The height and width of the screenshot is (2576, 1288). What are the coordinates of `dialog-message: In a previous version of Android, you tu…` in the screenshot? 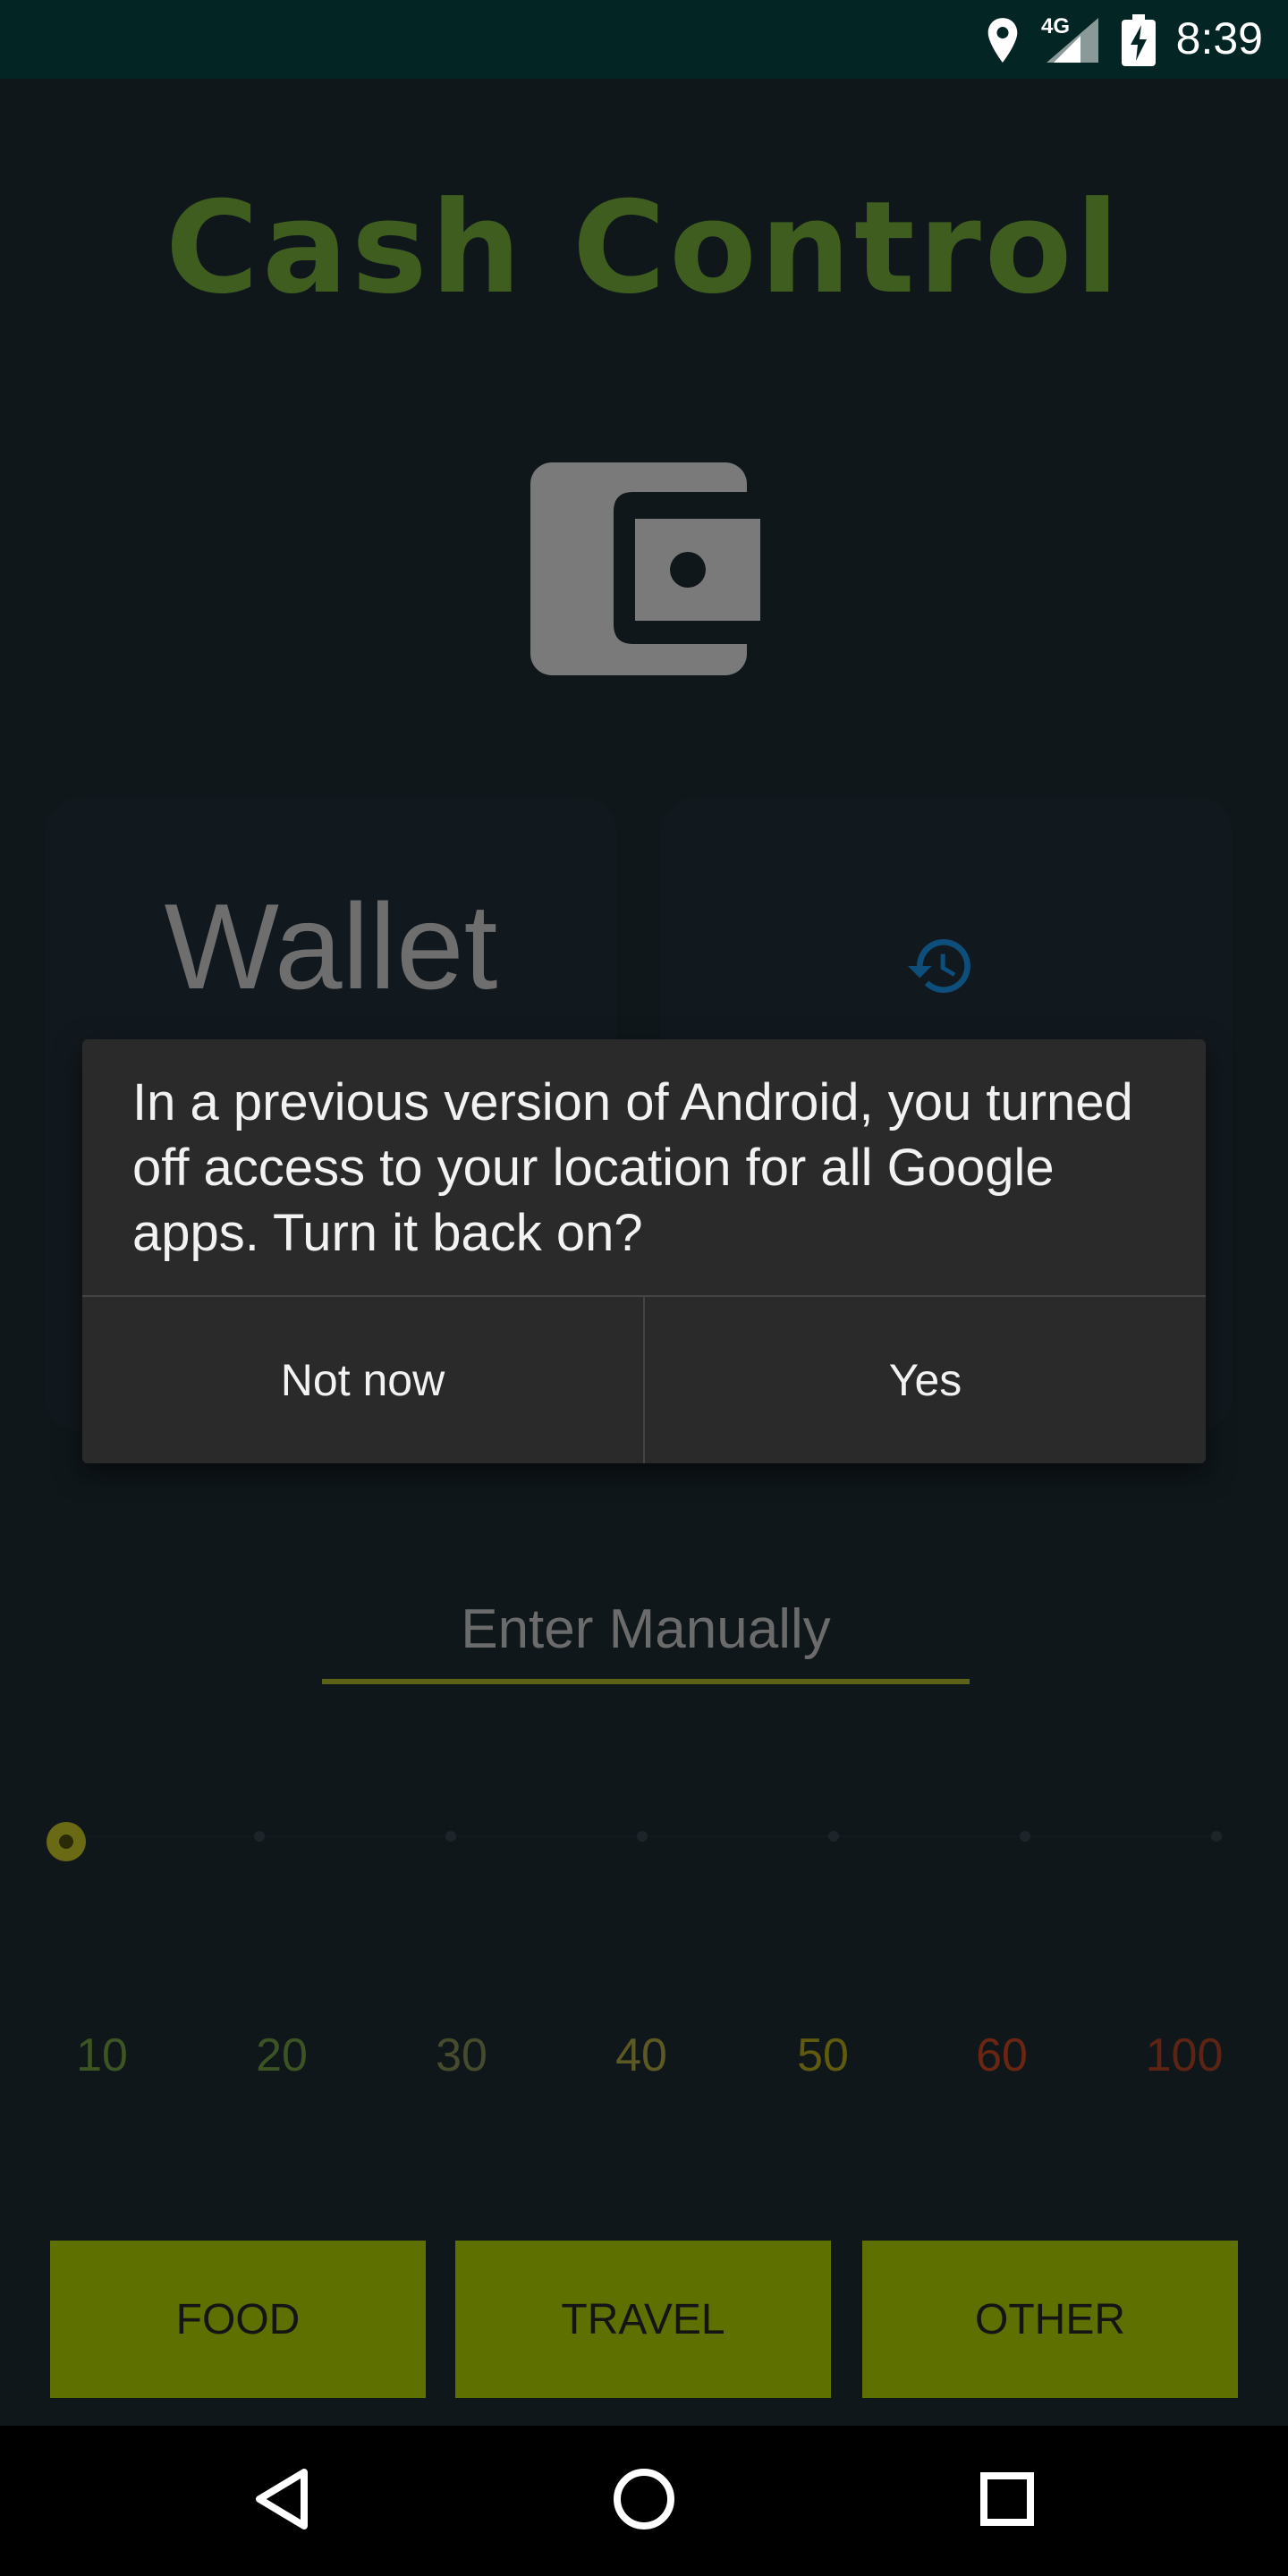 It's located at (632, 1167).